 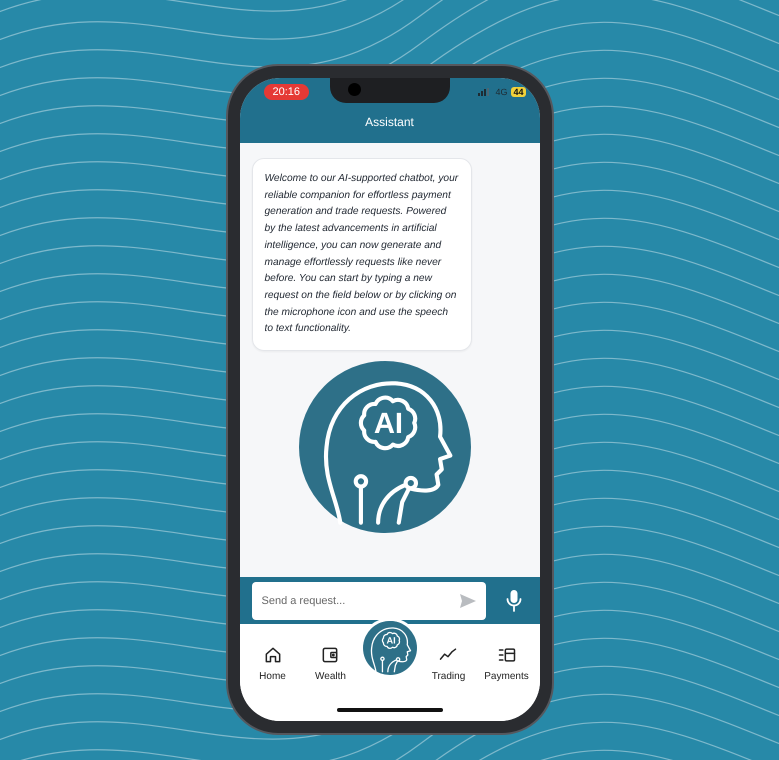 I want to click on home-icon, so click(x=272, y=654).